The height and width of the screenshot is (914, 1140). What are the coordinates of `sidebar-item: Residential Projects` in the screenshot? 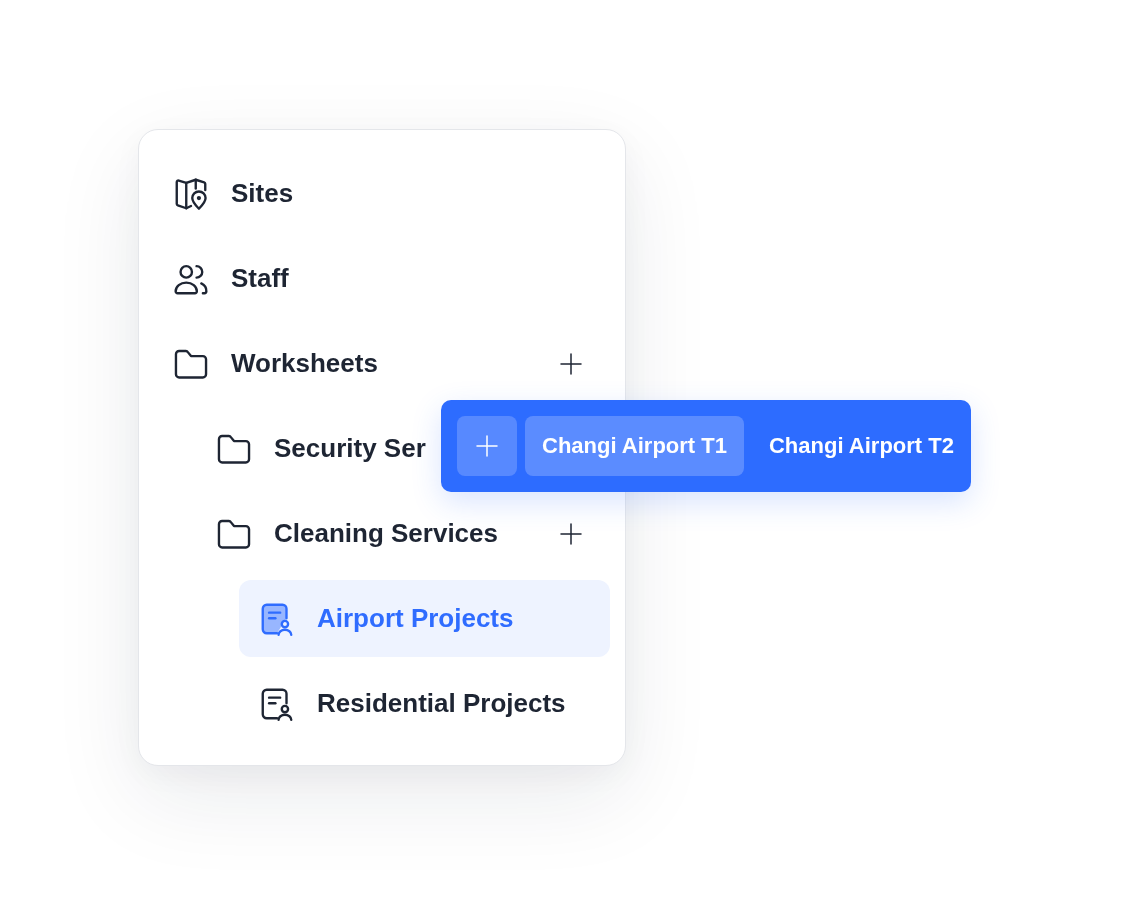 It's located at (404, 703).